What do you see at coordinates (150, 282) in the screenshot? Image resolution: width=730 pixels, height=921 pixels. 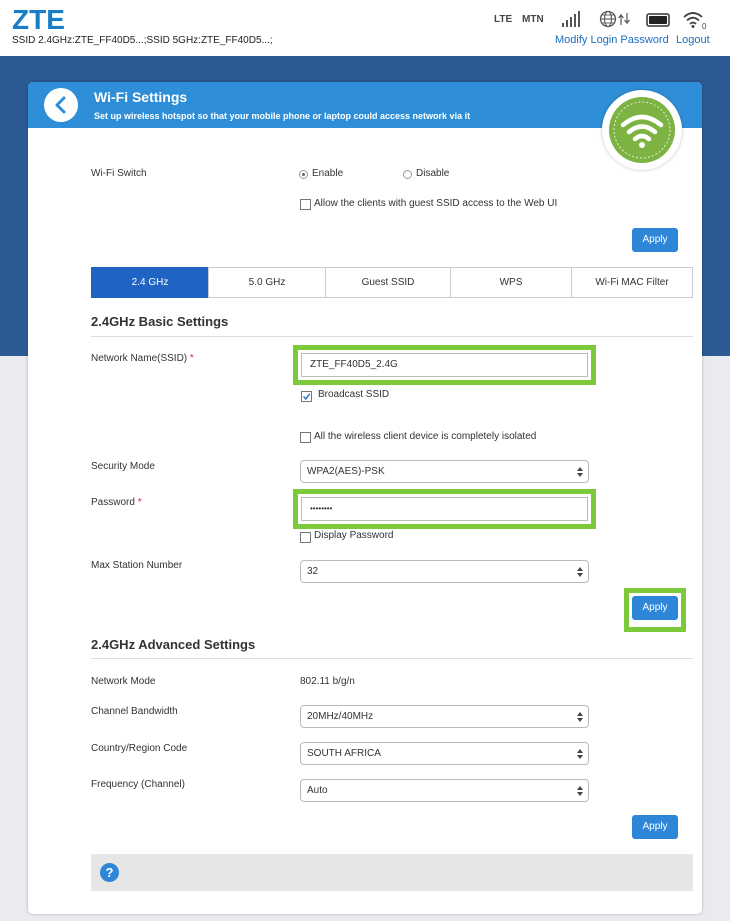 I see `tab-2-4ghz: 2.4 GHz` at bounding box center [150, 282].